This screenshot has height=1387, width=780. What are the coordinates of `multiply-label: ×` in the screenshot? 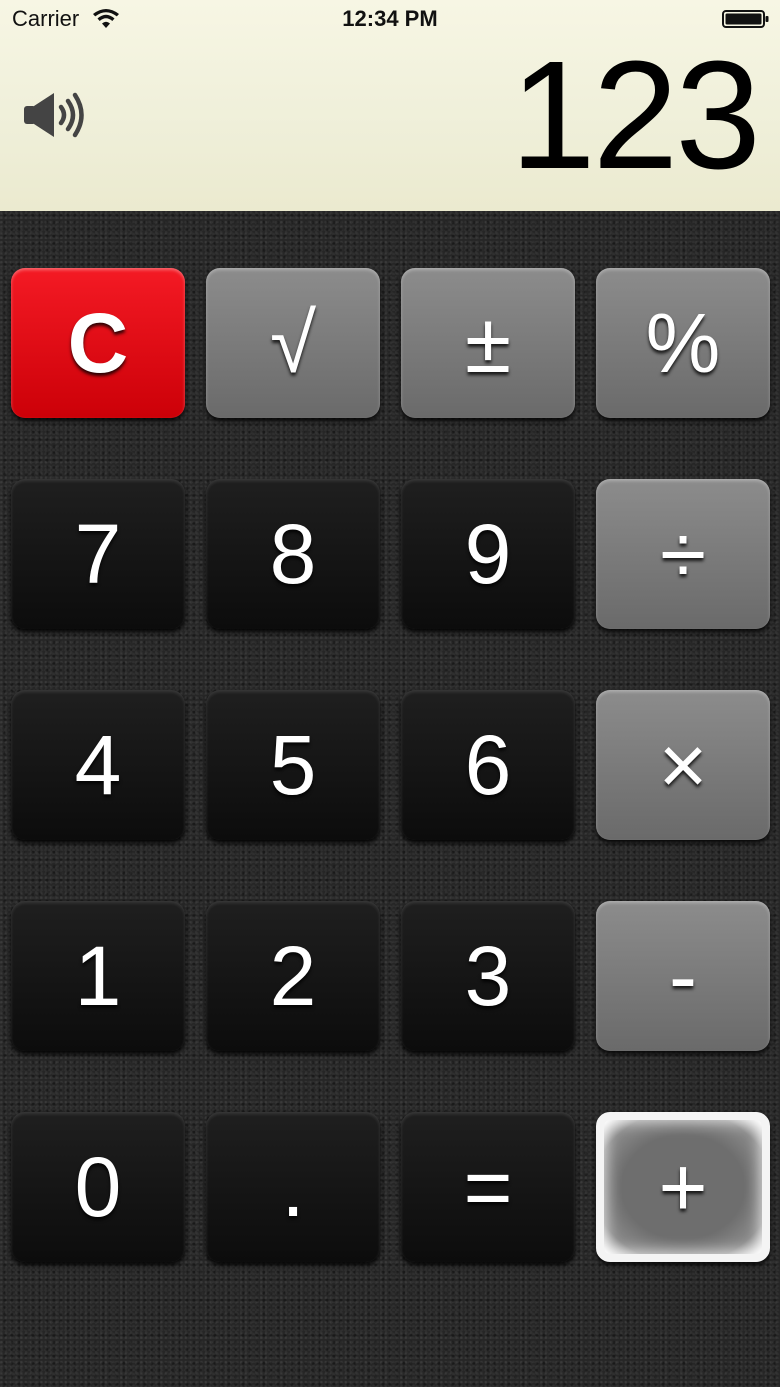 It's located at (683, 765).